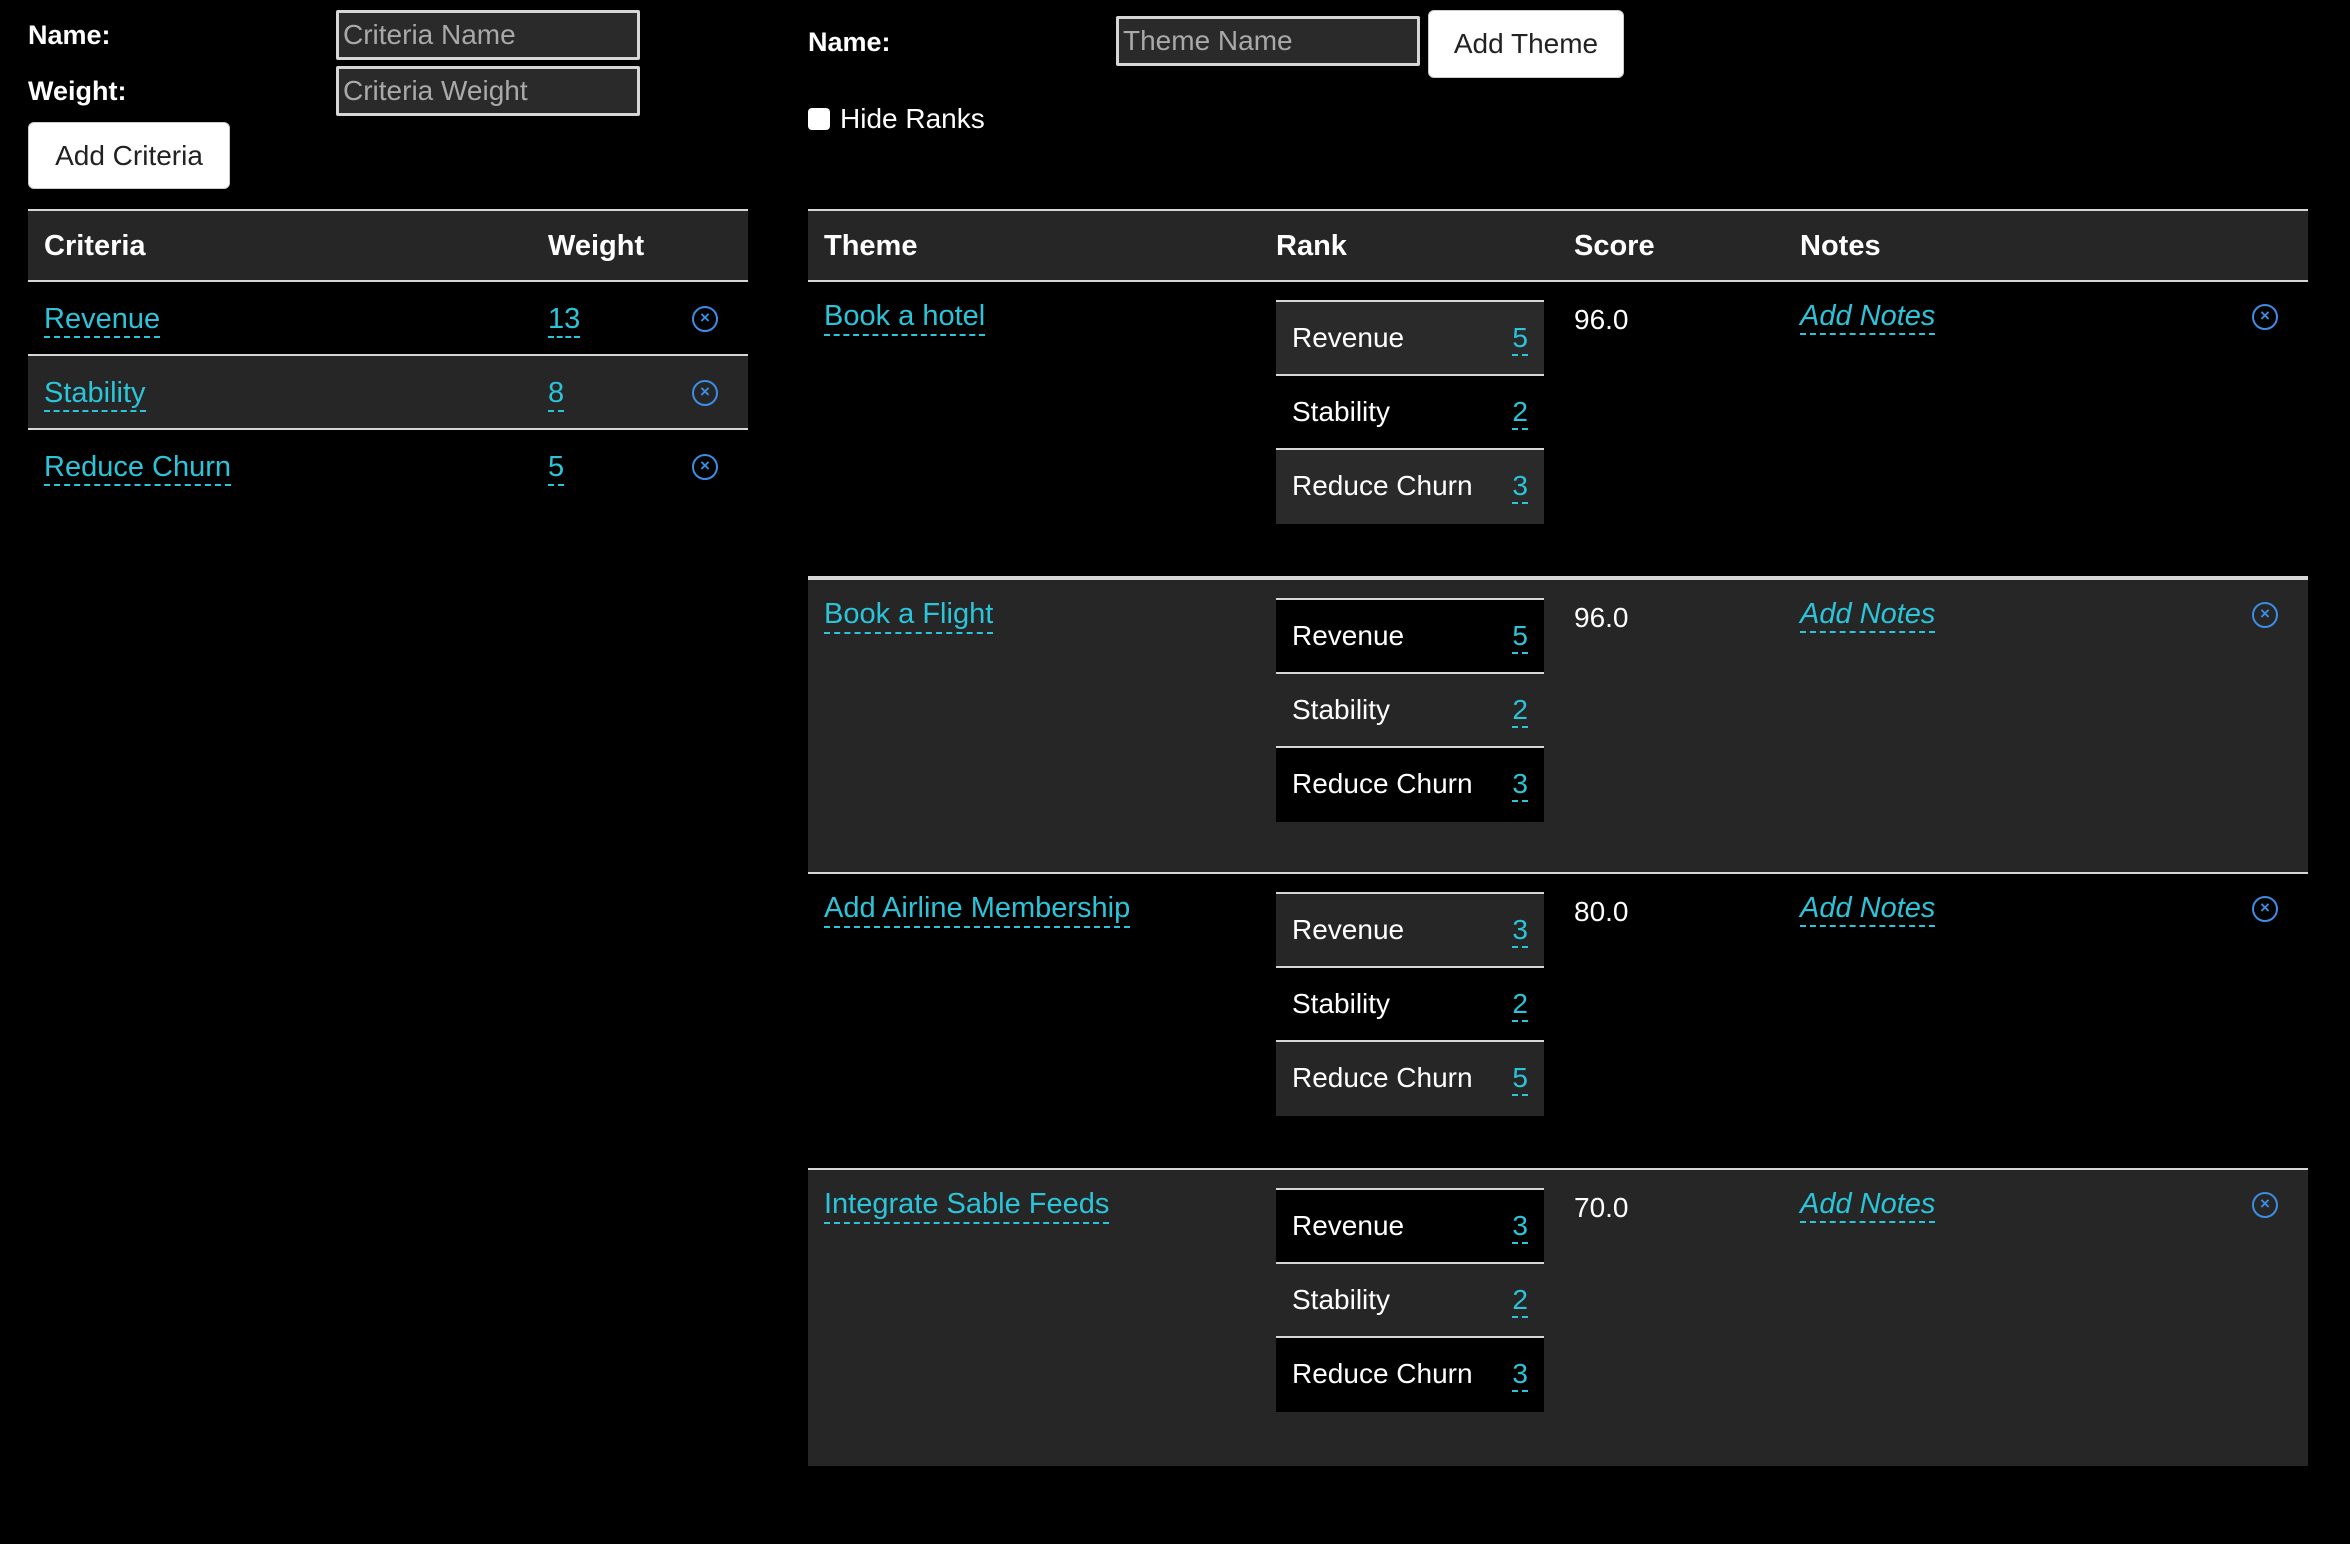 The width and height of the screenshot is (2350, 1544). What do you see at coordinates (77, 91) in the screenshot?
I see `criteria-weight-label: Weight:` at bounding box center [77, 91].